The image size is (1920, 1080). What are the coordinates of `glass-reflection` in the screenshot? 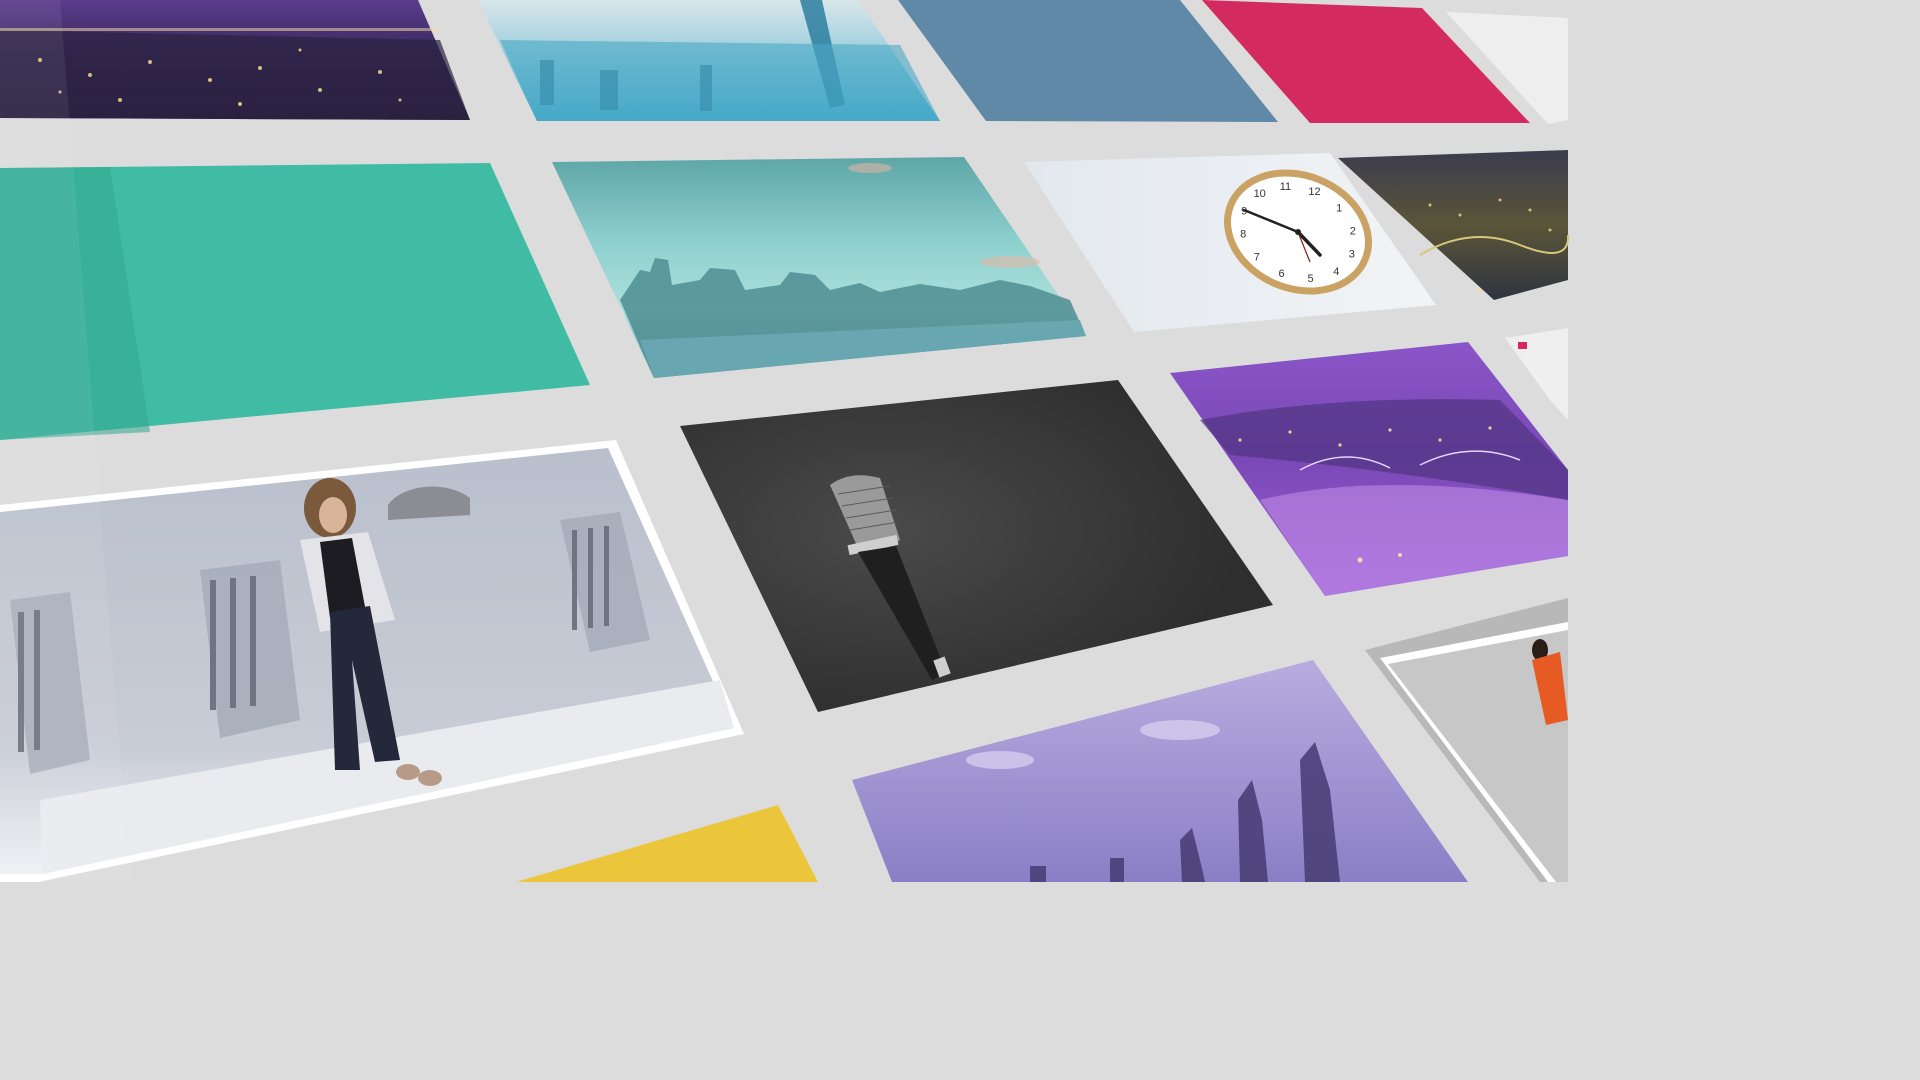 It's located at (65, 441).